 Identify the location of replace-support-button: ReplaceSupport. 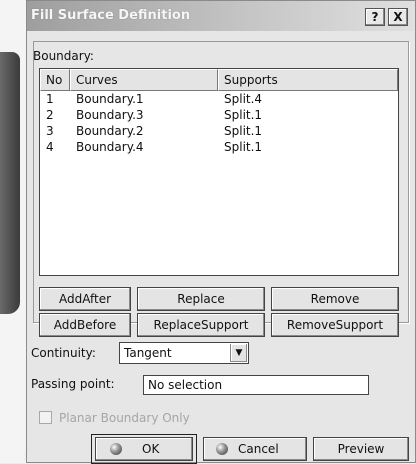
(201, 325).